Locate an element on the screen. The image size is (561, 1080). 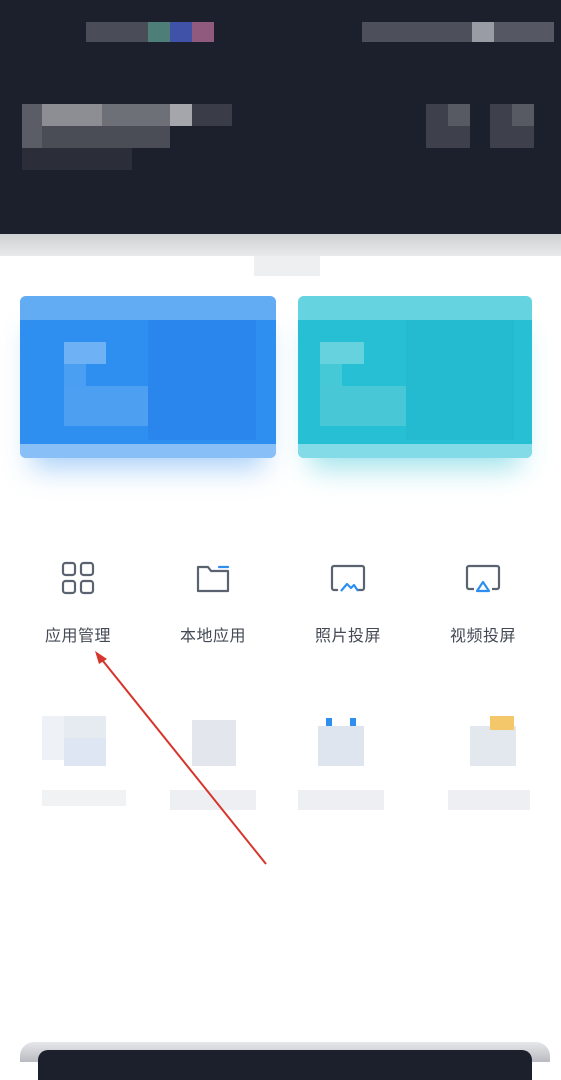
arrow-head is located at coordinates (101, 657).